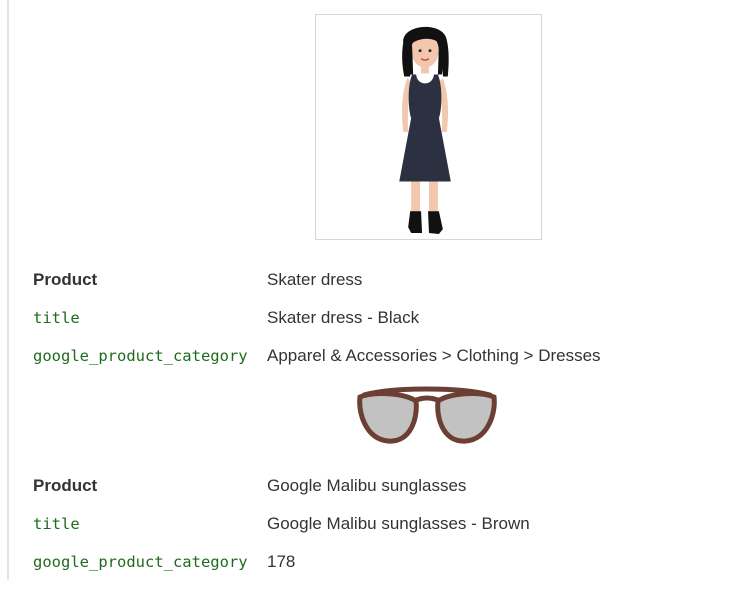  I want to click on title-row: title Skater dress - Black, so click(383, 318).